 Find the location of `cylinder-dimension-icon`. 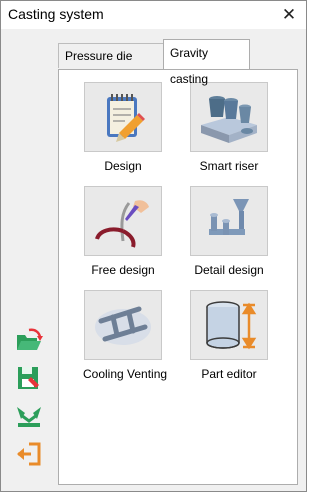

cylinder-dimension-icon is located at coordinates (231, 325).